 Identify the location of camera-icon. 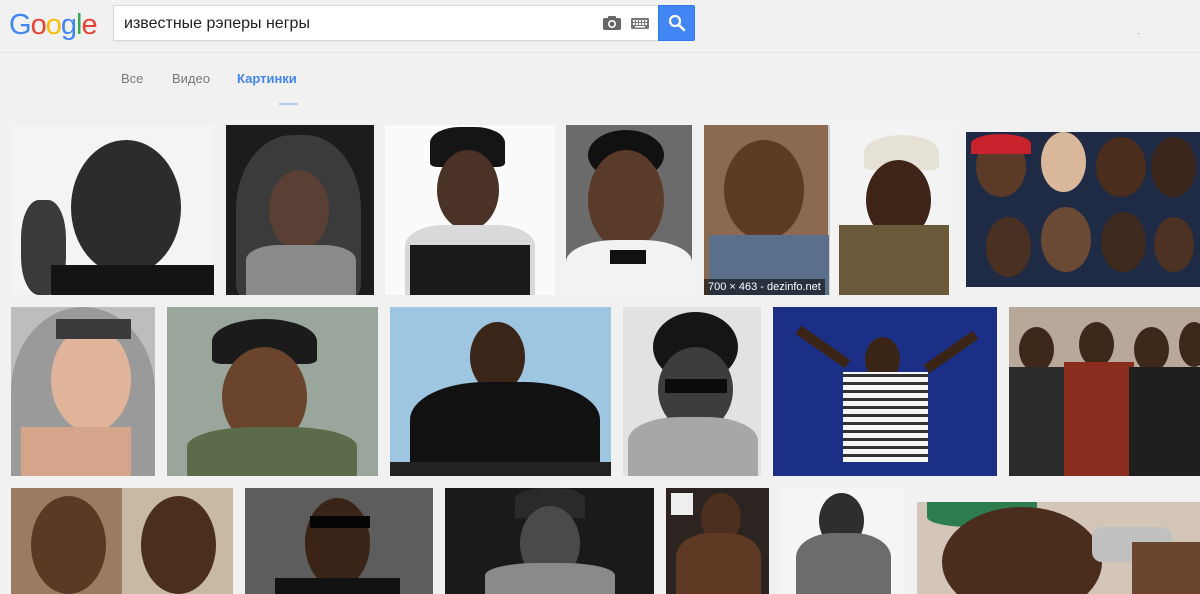
(612, 23).